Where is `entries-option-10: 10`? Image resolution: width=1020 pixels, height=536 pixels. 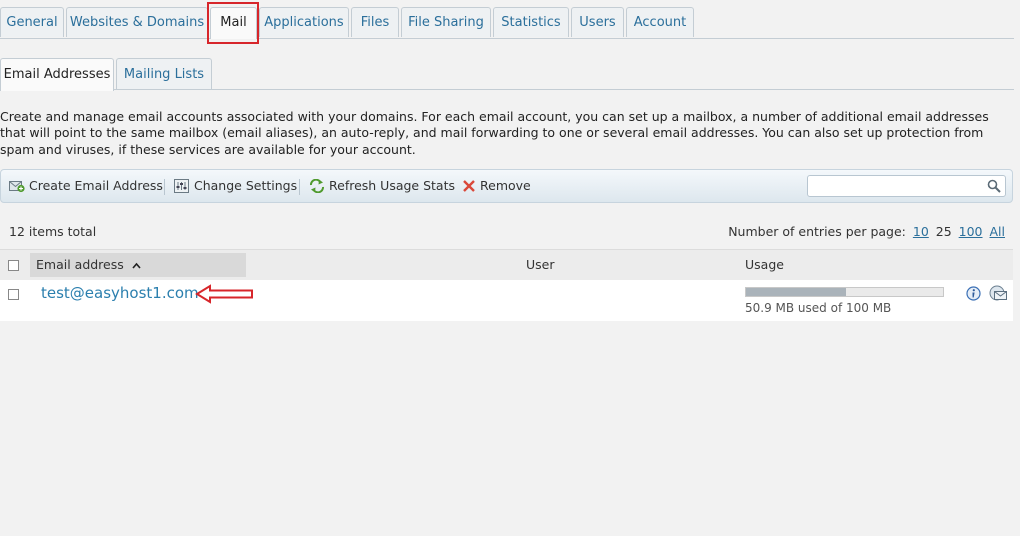
entries-option-10: 10 is located at coordinates (921, 231).